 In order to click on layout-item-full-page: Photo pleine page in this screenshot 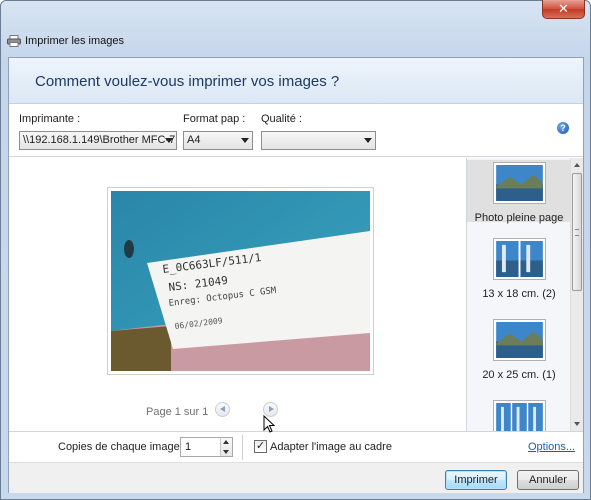, I will do `click(519, 192)`.